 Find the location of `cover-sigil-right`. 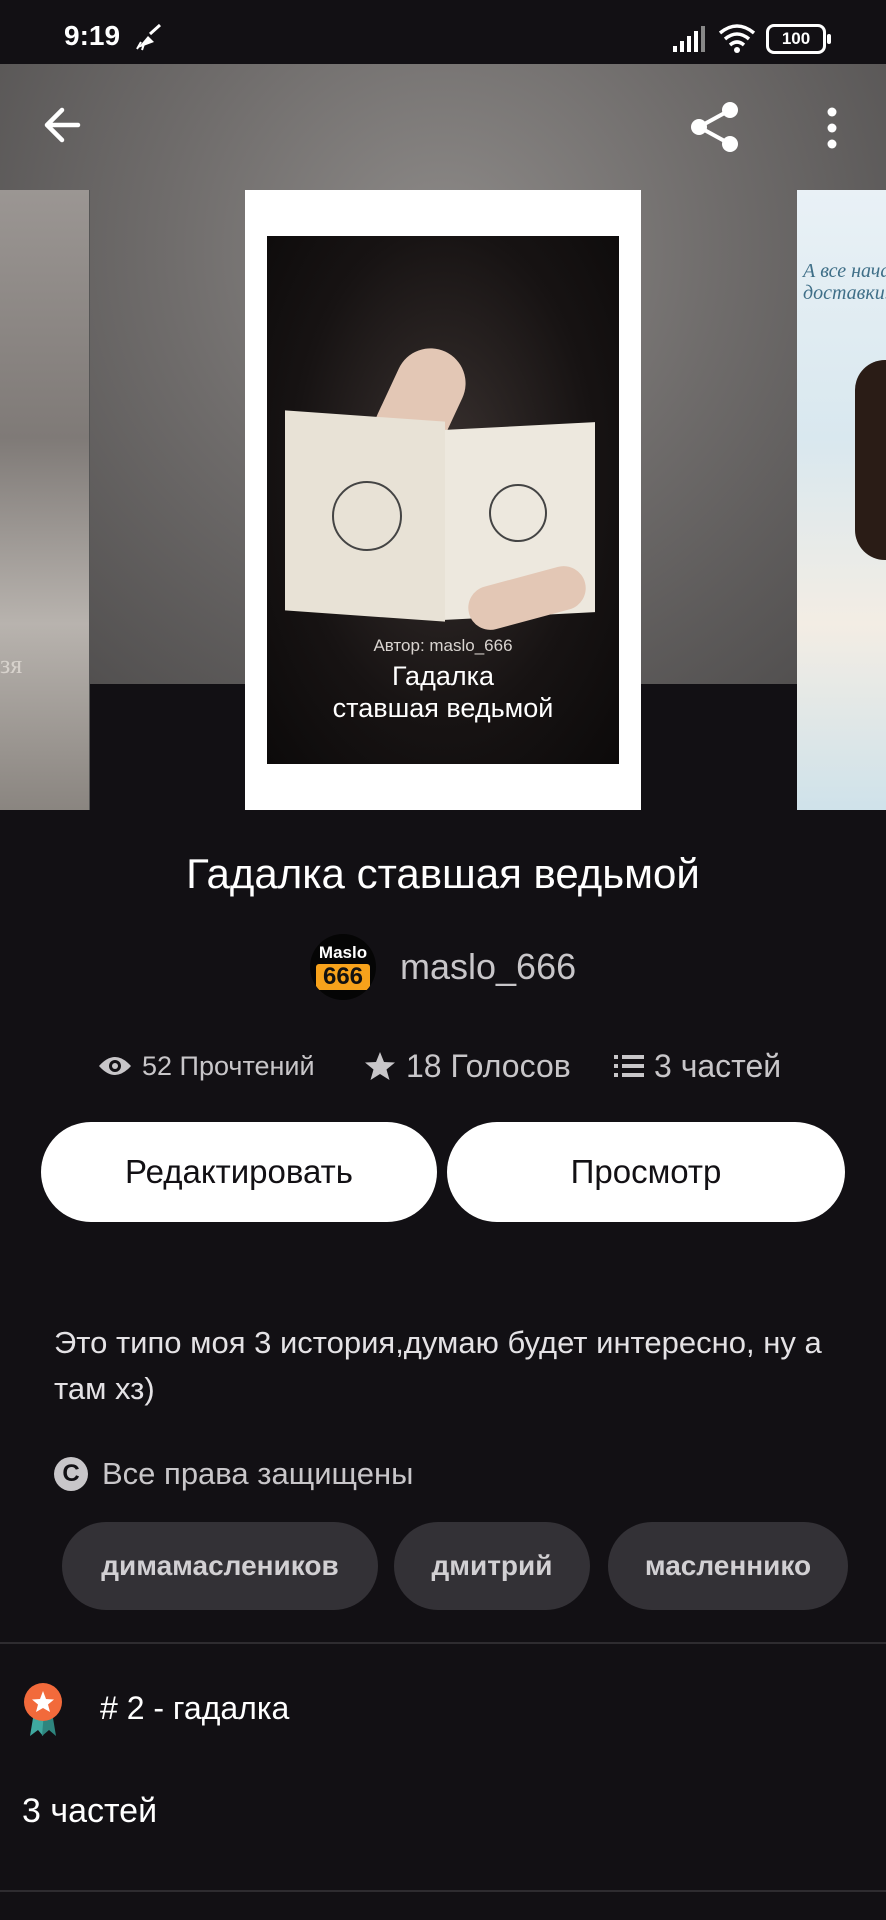

cover-sigil-right is located at coordinates (518, 513).